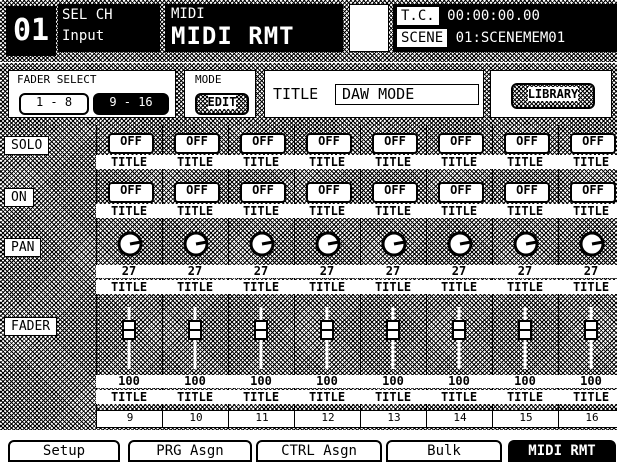 The height and width of the screenshot is (465, 617). What do you see at coordinates (233, 36) in the screenshot?
I see `screen-title: MIDI RMT` at bounding box center [233, 36].